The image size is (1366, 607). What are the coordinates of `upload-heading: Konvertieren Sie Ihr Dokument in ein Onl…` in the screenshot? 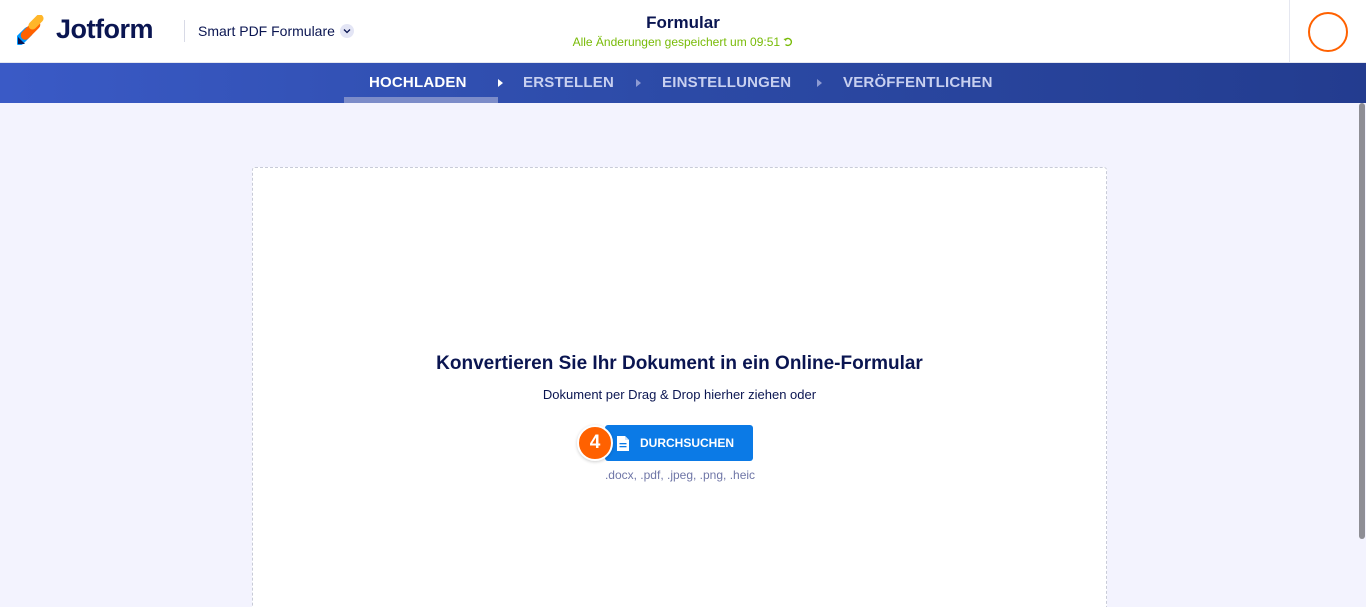 It's located at (679, 363).